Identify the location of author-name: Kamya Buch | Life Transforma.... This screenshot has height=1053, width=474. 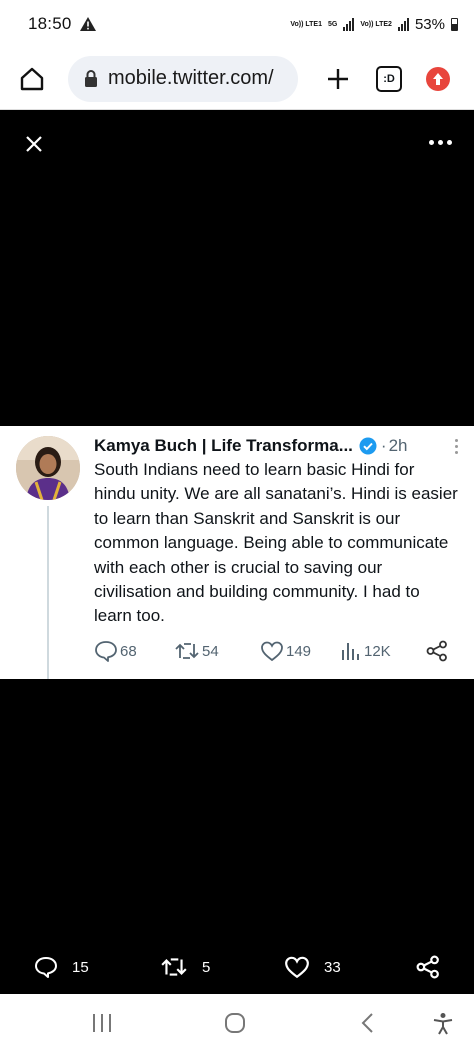
(223, 446).